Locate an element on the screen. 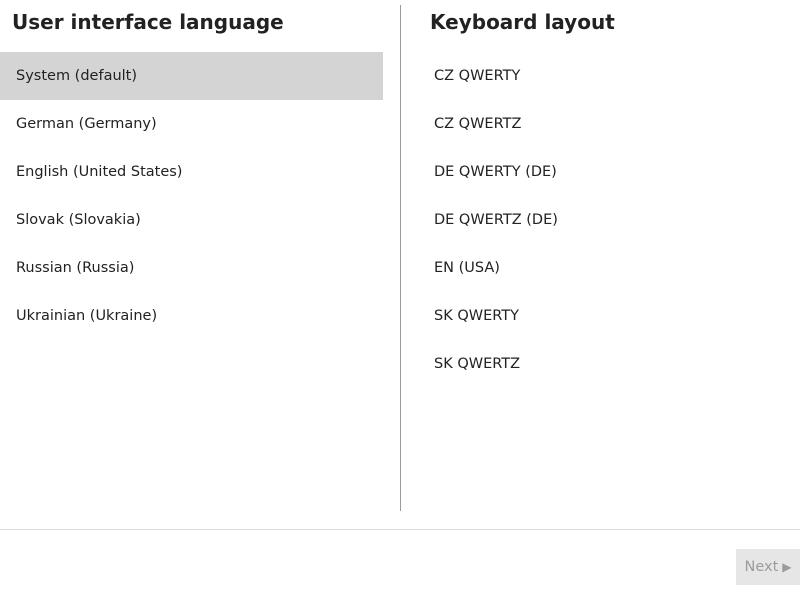 The height and width of the screenshot is (600, 800). keyboard-layout-item: EN (USA) is located at coordinates (609, 268).